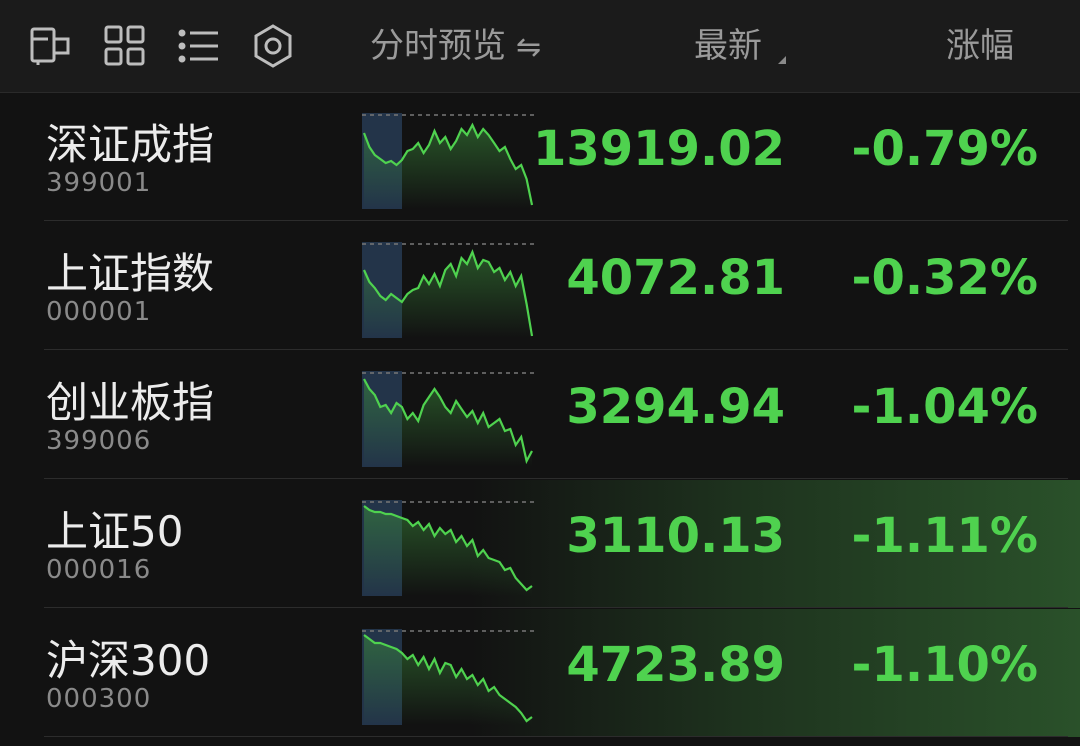 The width and height of the screenshot is (1080, 746). I want to click on column-header-bar: 分时预览 ⇋ 最新 涨幅, so click(540, 46).